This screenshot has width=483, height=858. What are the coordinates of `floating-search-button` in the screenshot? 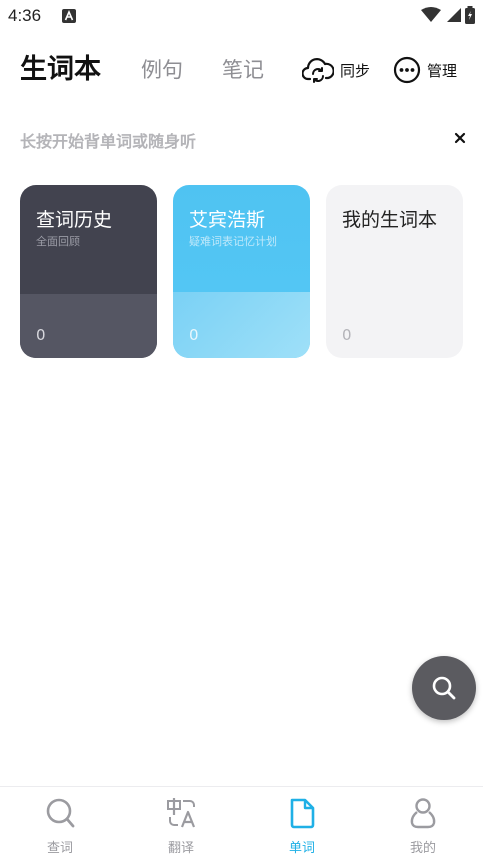 It's located at (444, 688).